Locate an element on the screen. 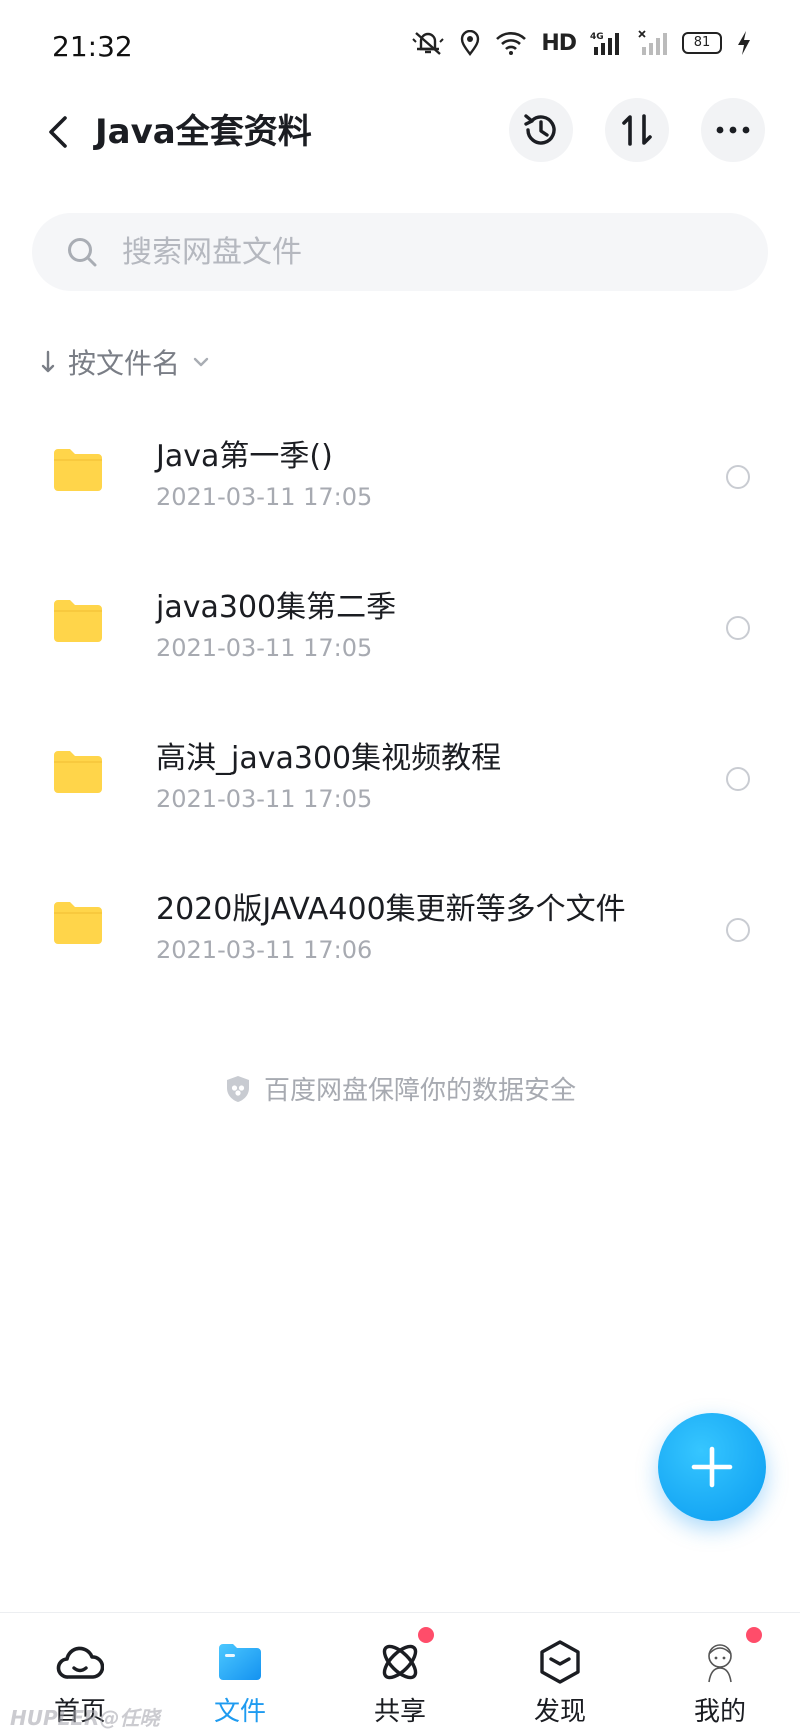  shield-icon is located at coordinates (237, 1088).